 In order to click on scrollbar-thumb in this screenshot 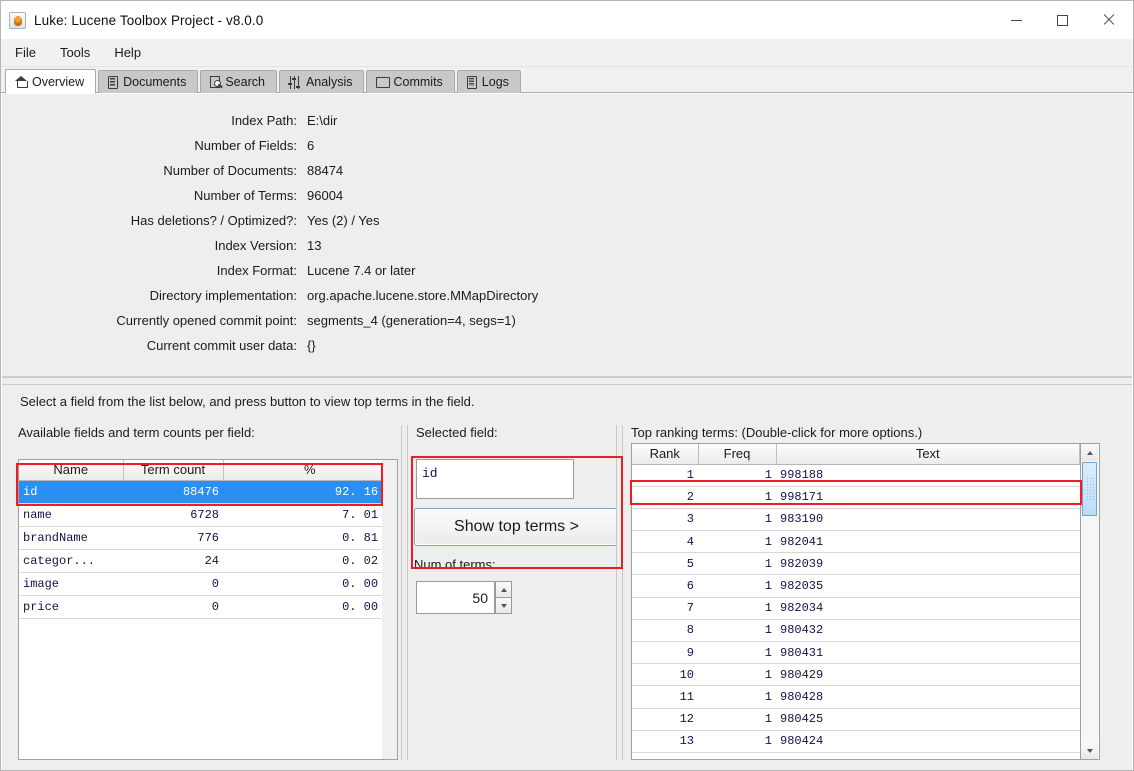, I will do `click(1089, 489)`.